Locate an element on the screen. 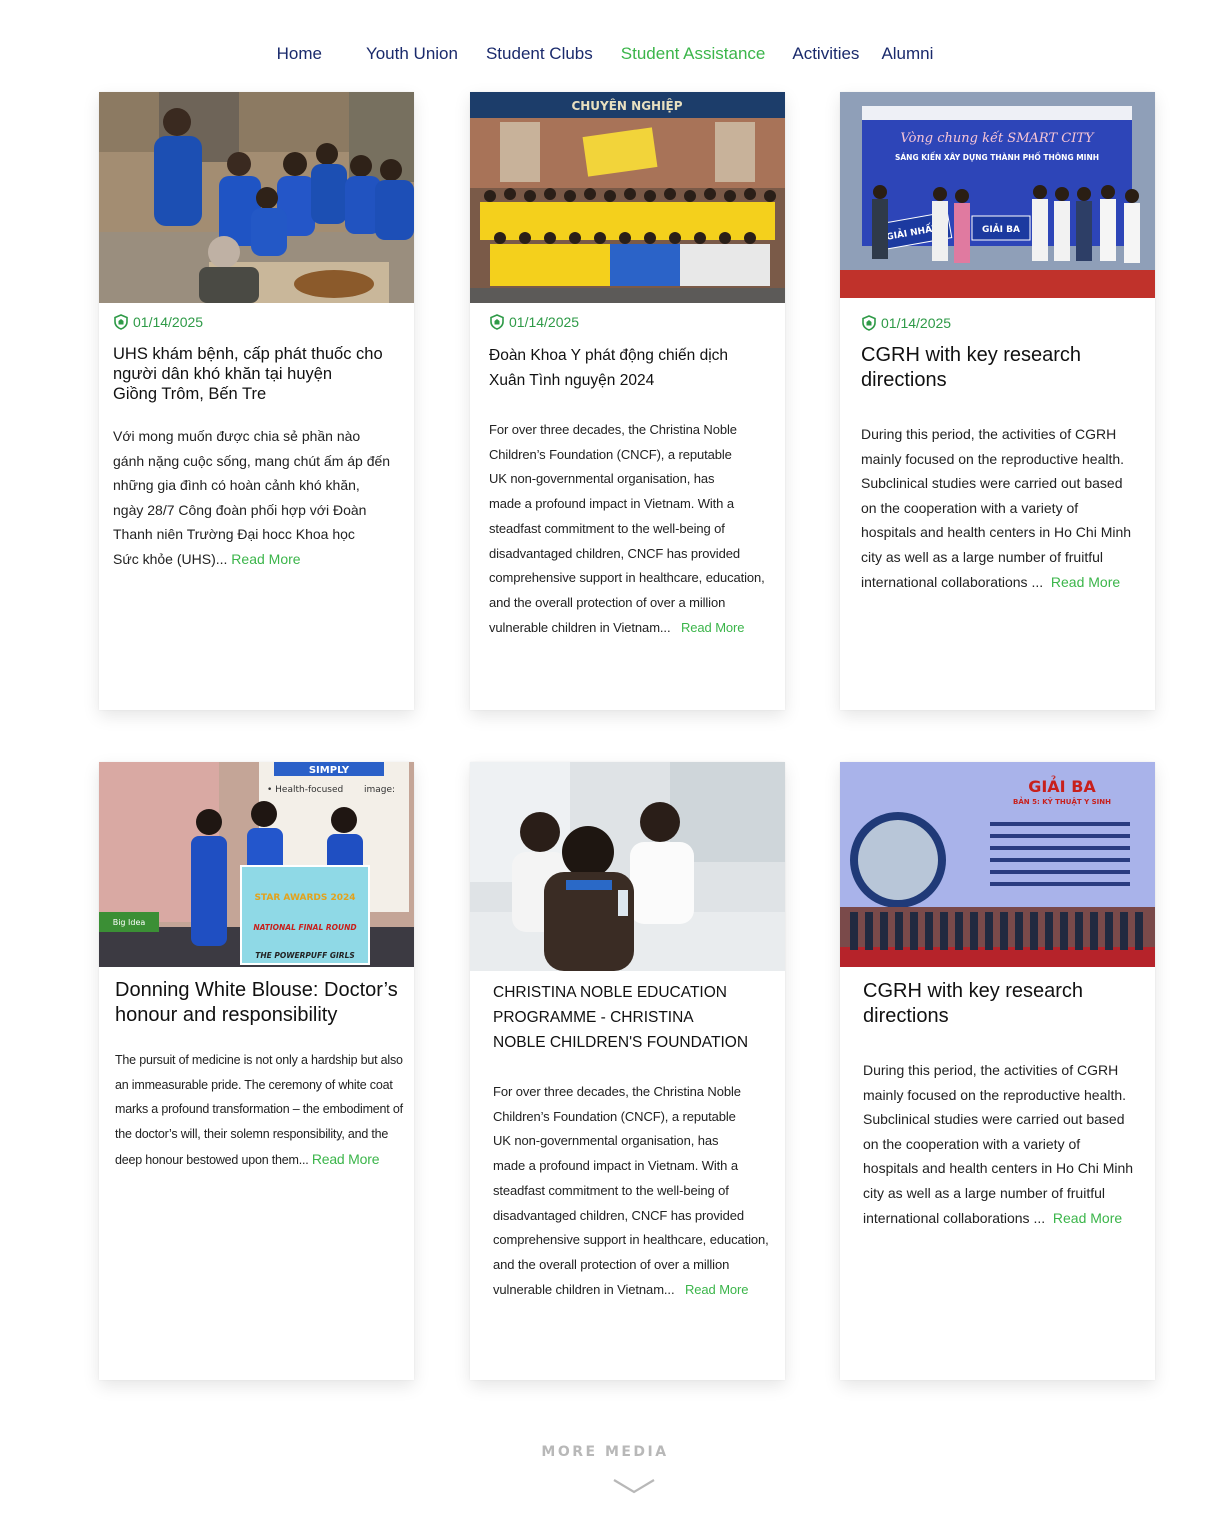  card-title-line: CHRISTINA NOBLE EDUCATION is located at coordinates (610, 992).